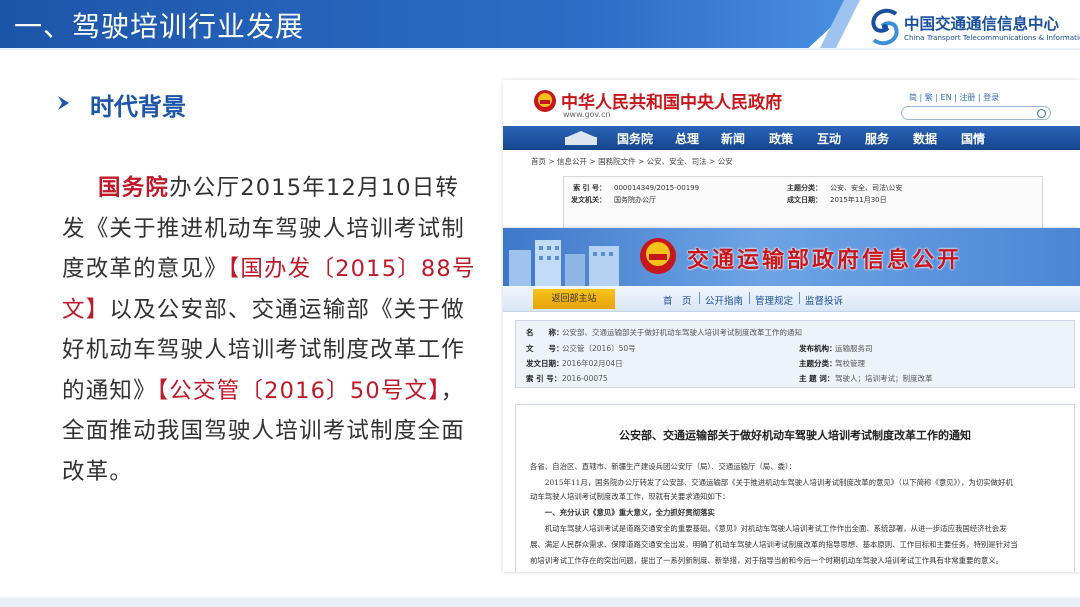 The height and width of the screenshot is (607, 1080). I want to click on section-heading: 时代背景, so click(138, 107).